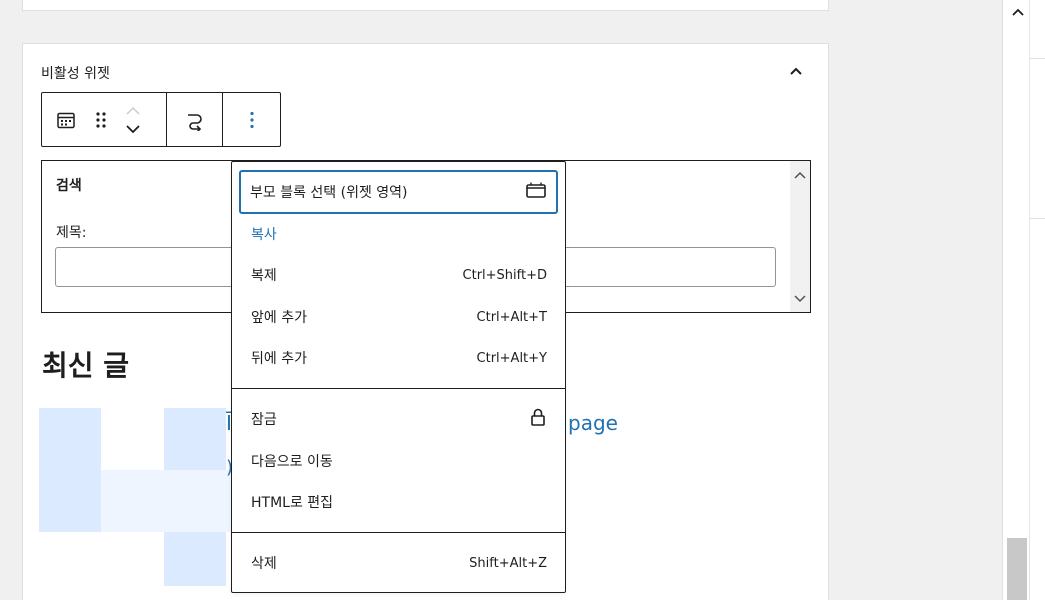 The height and width of the screenshot is (600, 1045). Describe the element at coordinates (66, 120) in the screenshot. I see `calendar-icon` at that location.